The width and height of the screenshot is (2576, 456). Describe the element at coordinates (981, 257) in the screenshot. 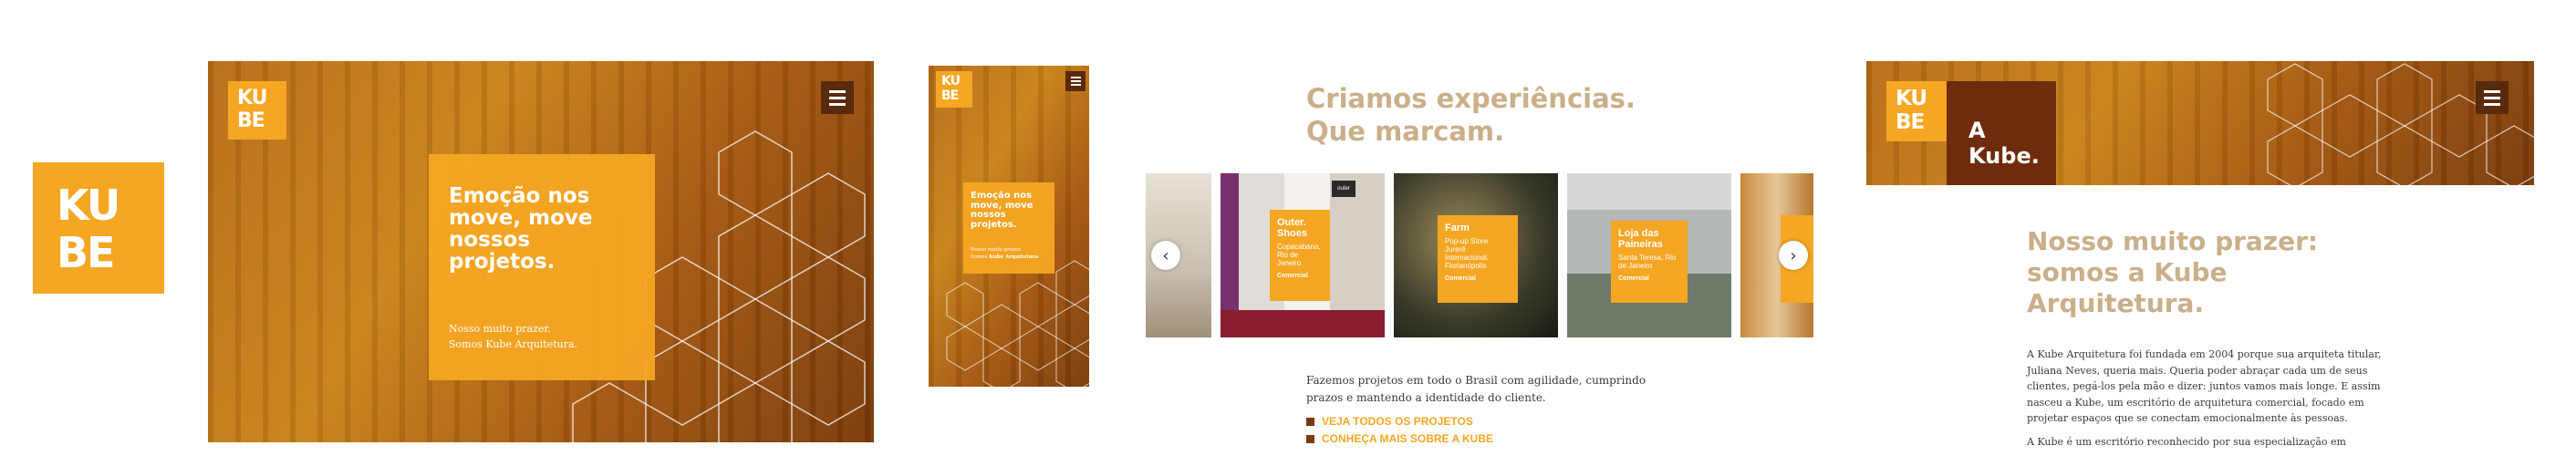

I see `hero-subtitle-plain: Somos` at that location.